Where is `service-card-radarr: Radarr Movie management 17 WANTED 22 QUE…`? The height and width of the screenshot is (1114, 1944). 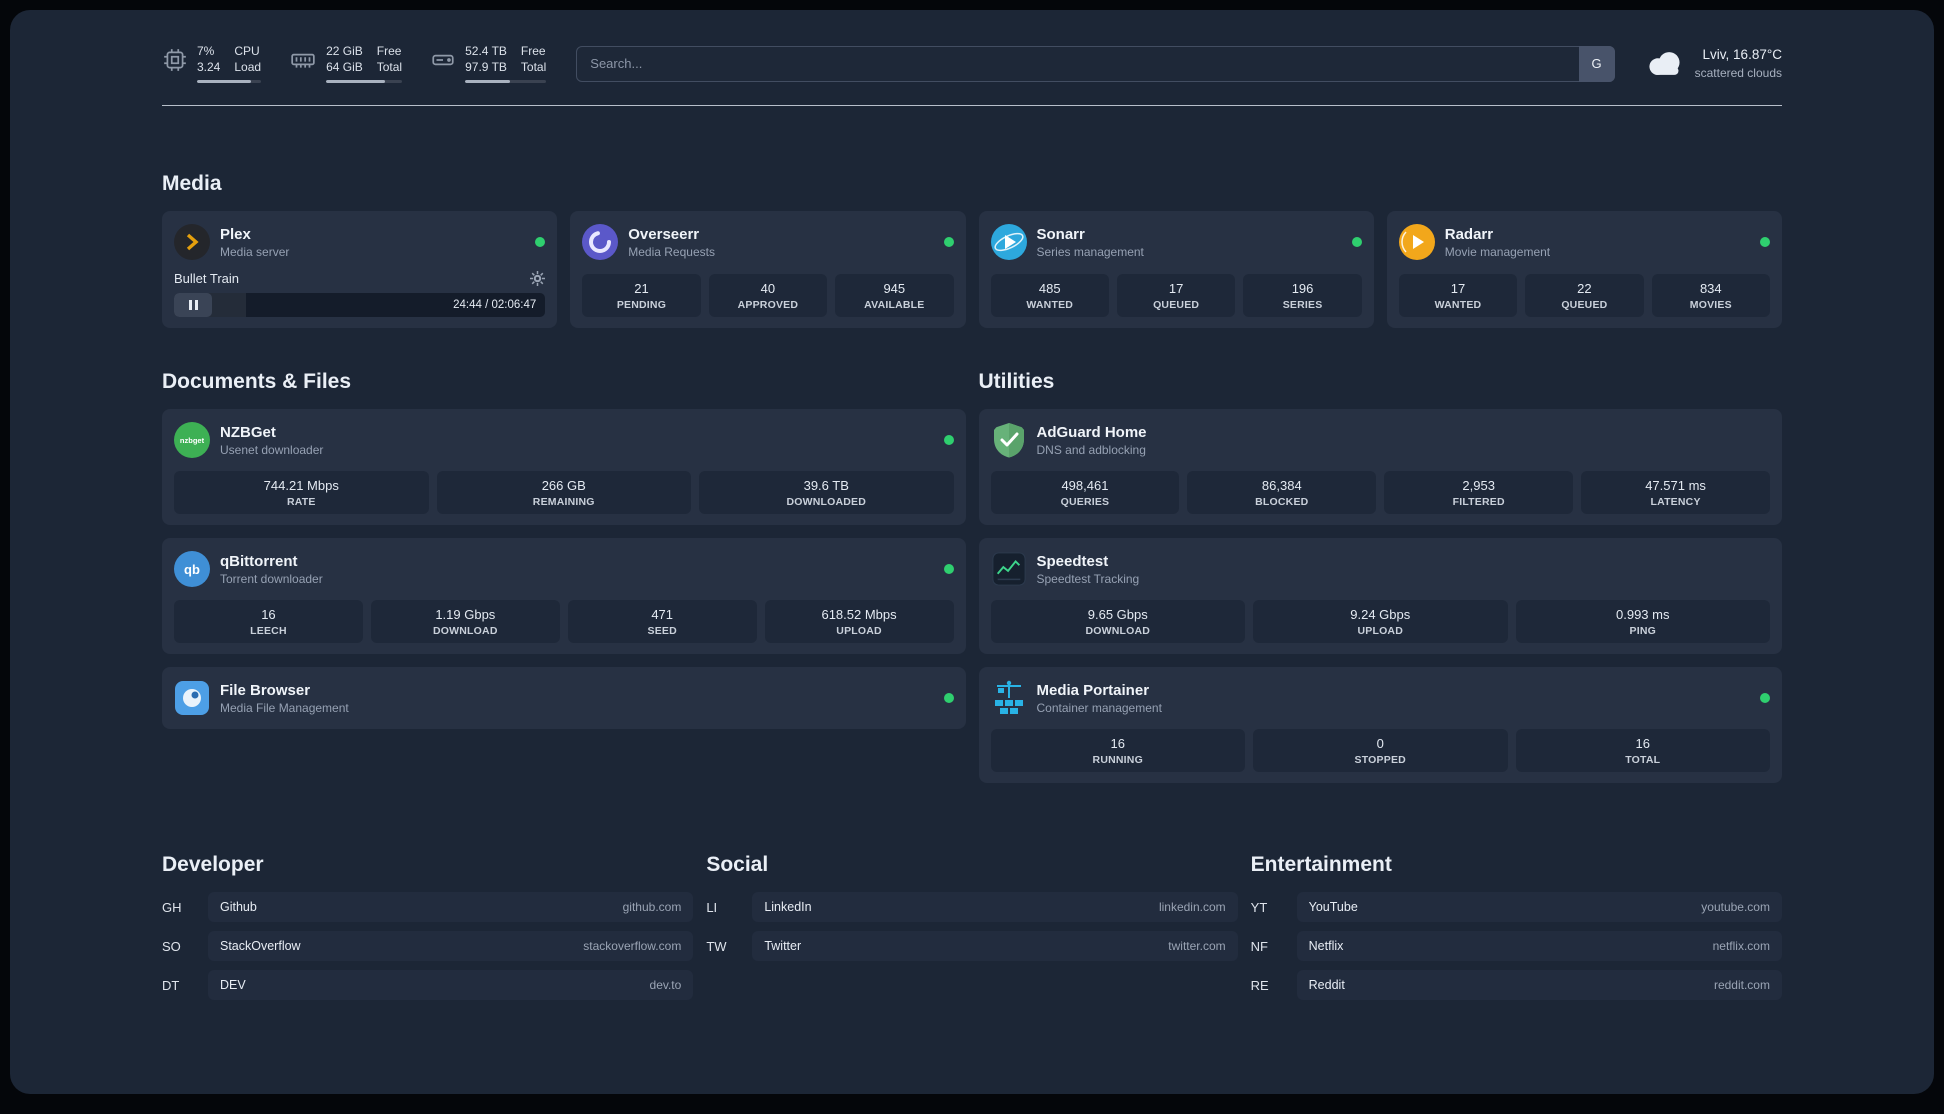 service-card-radarr: Radarr Movie management 17 WANTED 22 QUE… is located at coordinates (1584, 270).